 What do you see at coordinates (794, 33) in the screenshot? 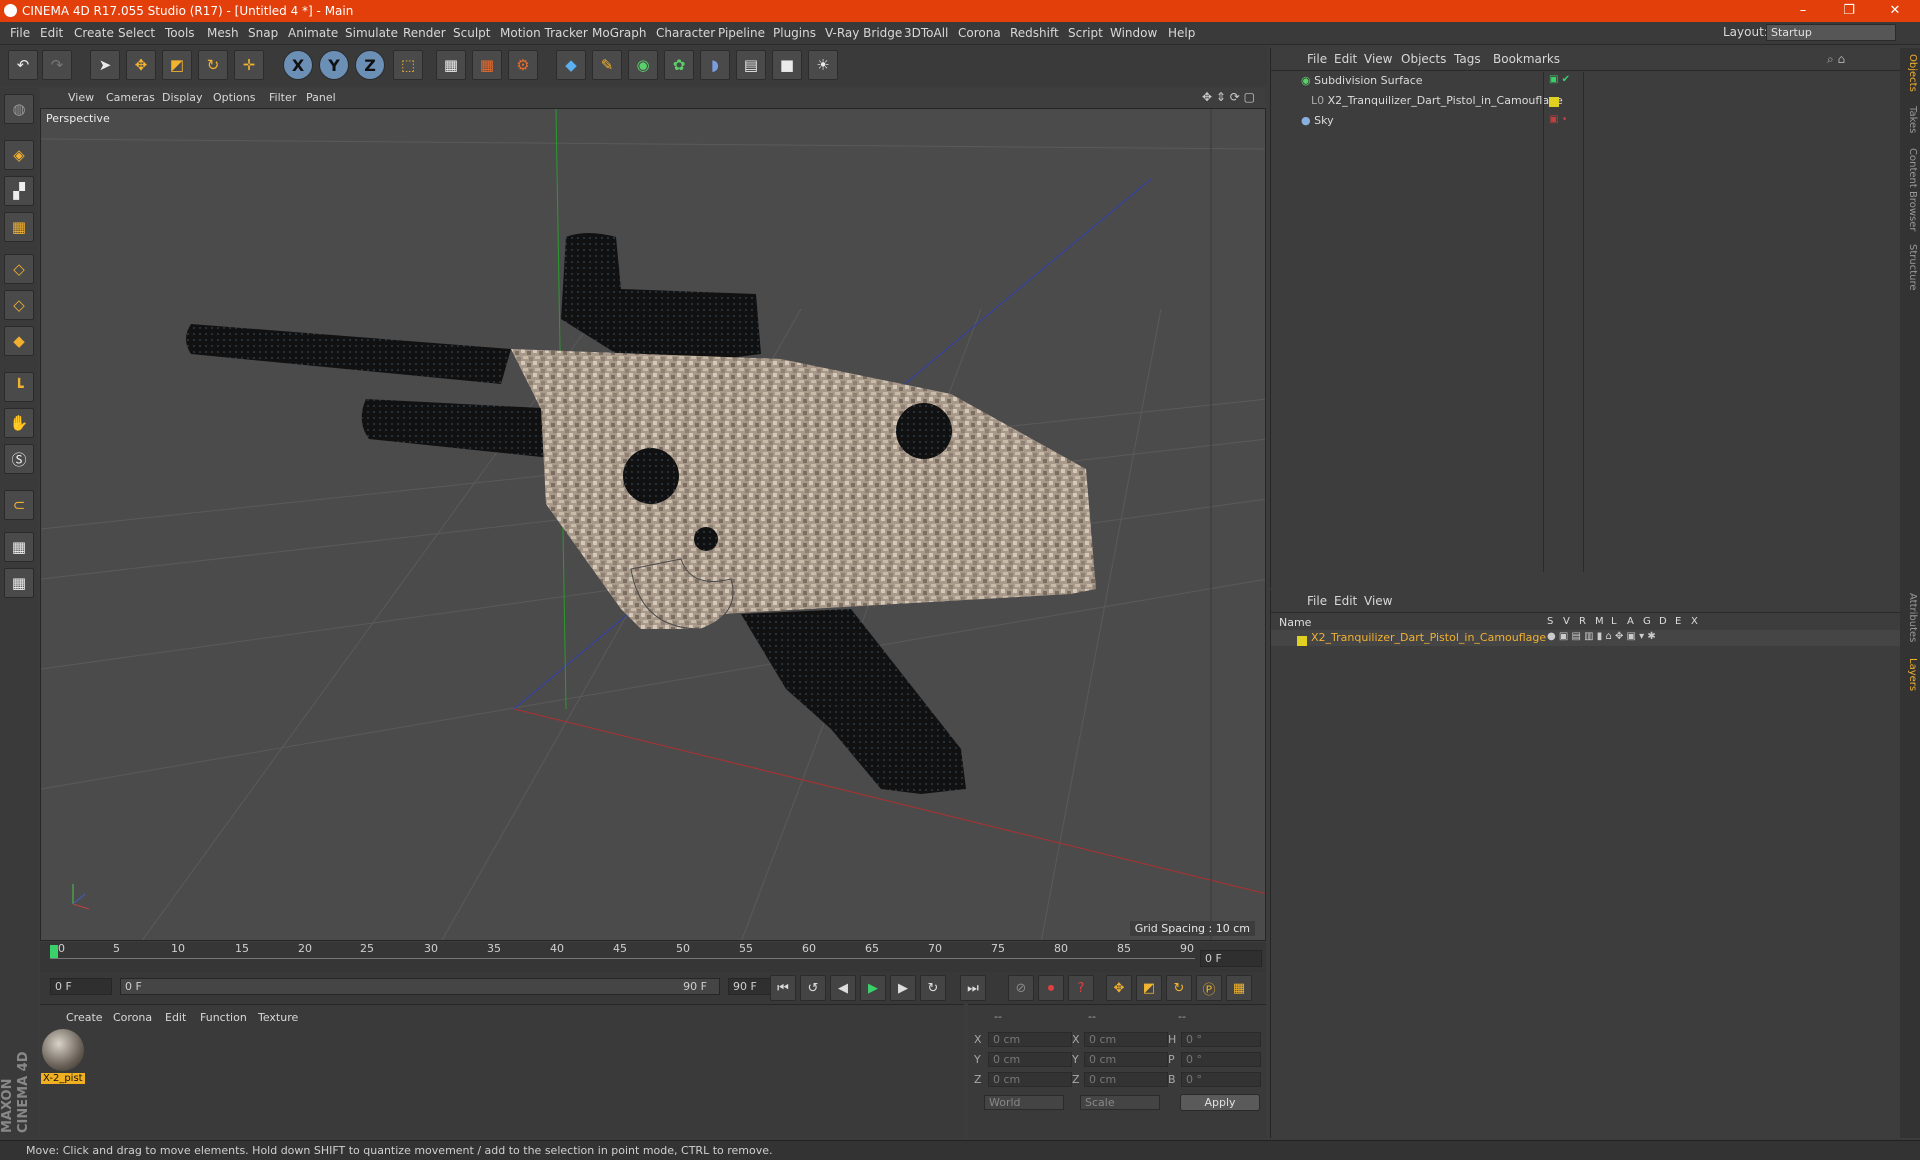
I see `menu-plugins: Plugins` at bounding box center [794, 33].